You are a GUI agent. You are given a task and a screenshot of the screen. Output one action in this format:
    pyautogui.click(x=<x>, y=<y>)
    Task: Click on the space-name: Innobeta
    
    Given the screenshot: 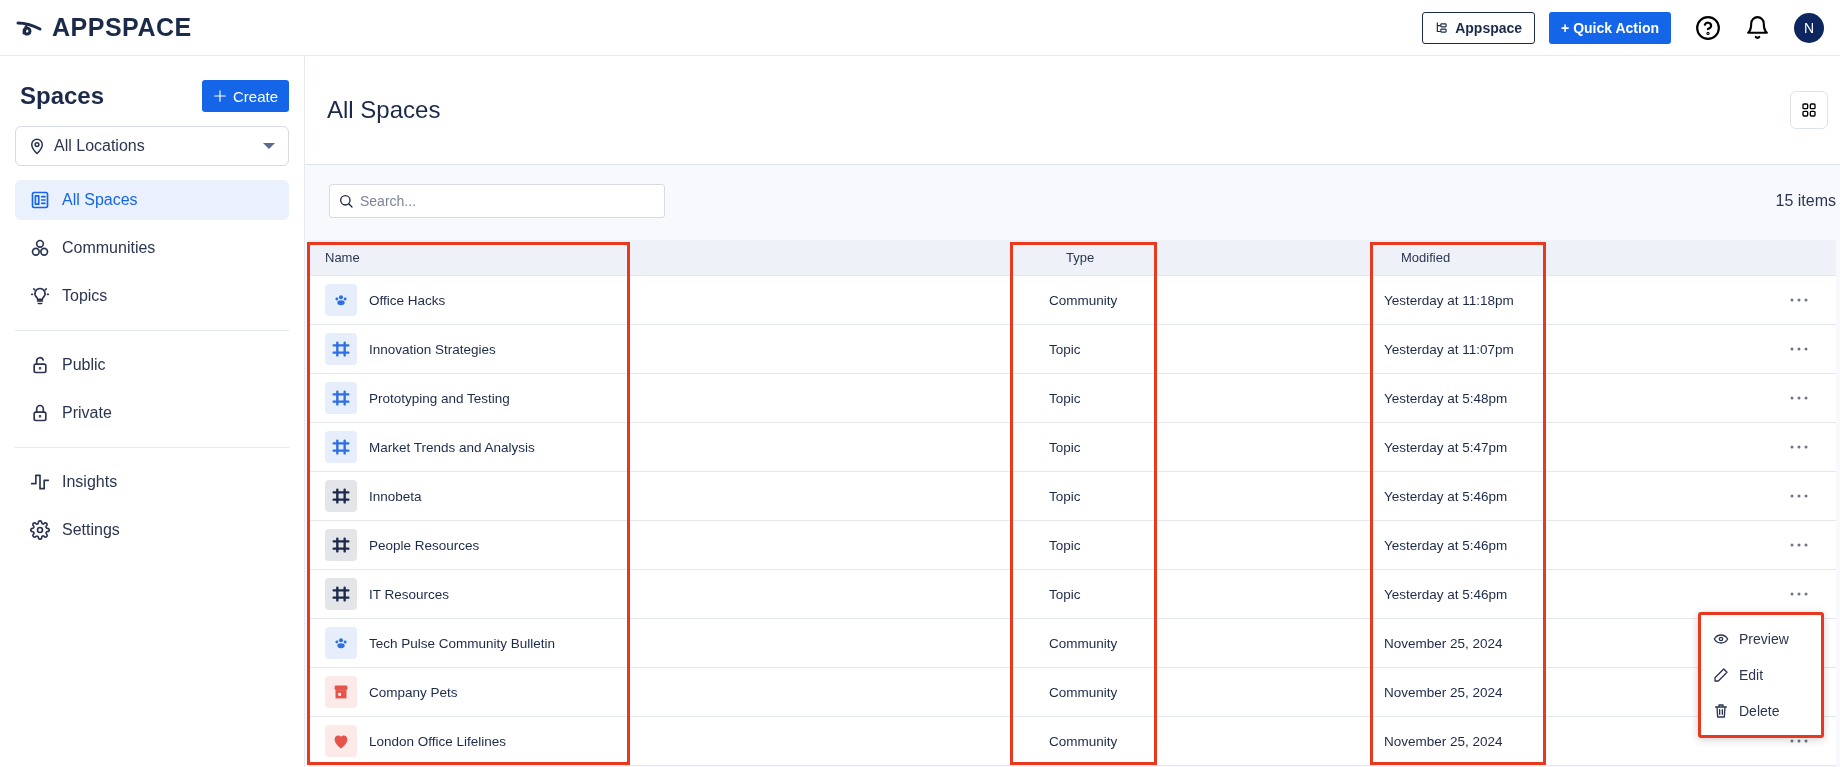 What is the action you would take?
    pyautogui.click(x=395, y=496)
    